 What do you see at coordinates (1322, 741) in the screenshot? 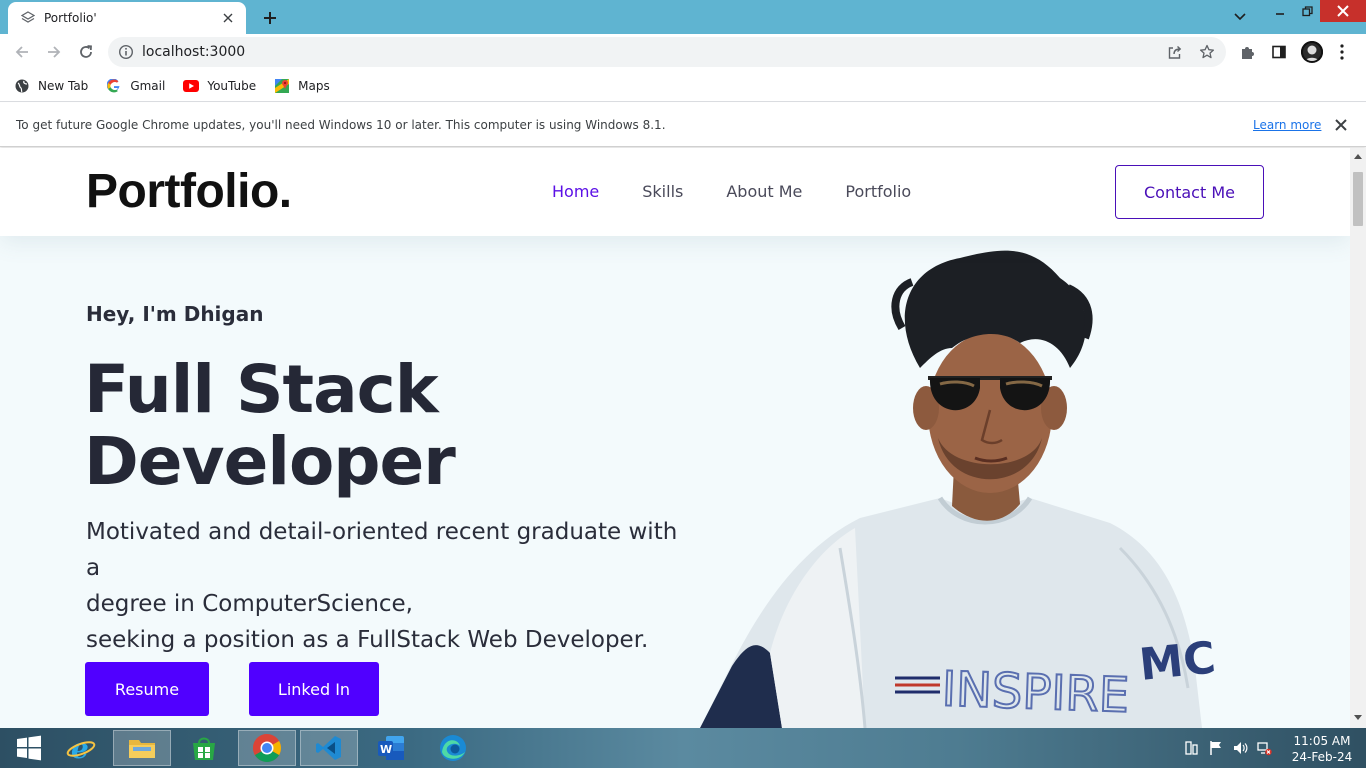
I see `clock-time: 11:05 AM` at bounding box center [1322, 741].